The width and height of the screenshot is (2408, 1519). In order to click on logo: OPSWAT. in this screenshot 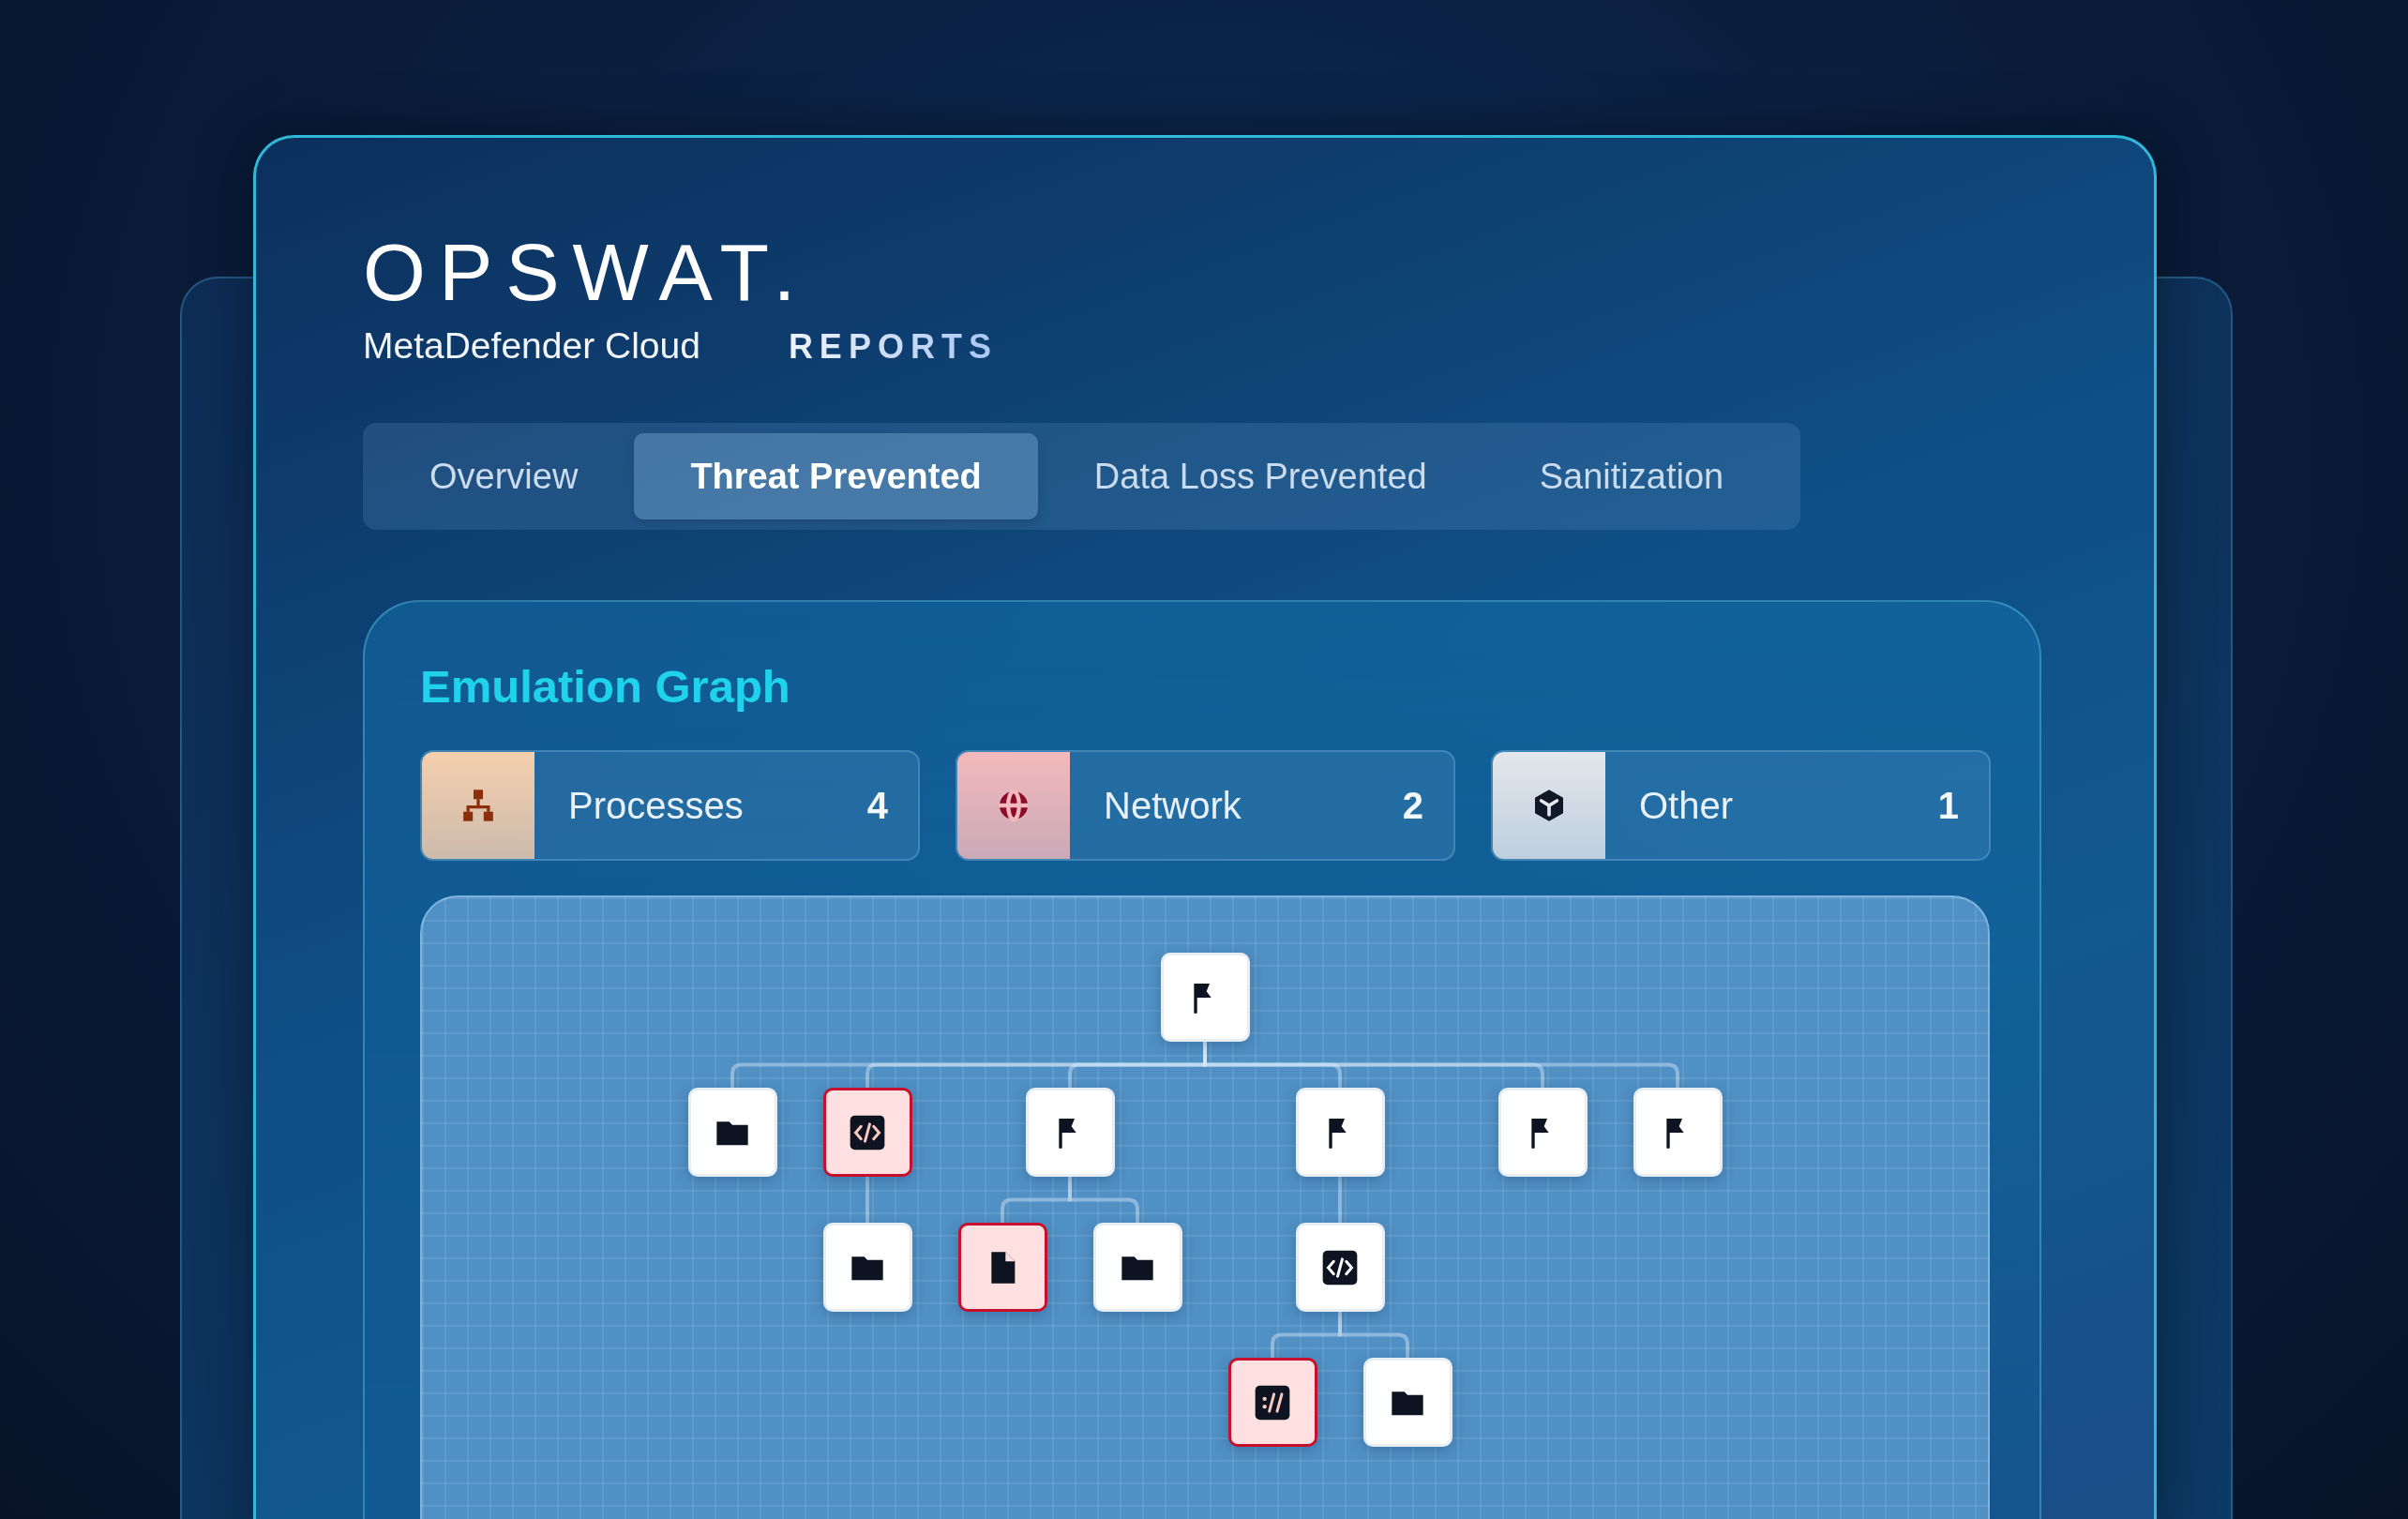, I will do `click(586, 272)`.